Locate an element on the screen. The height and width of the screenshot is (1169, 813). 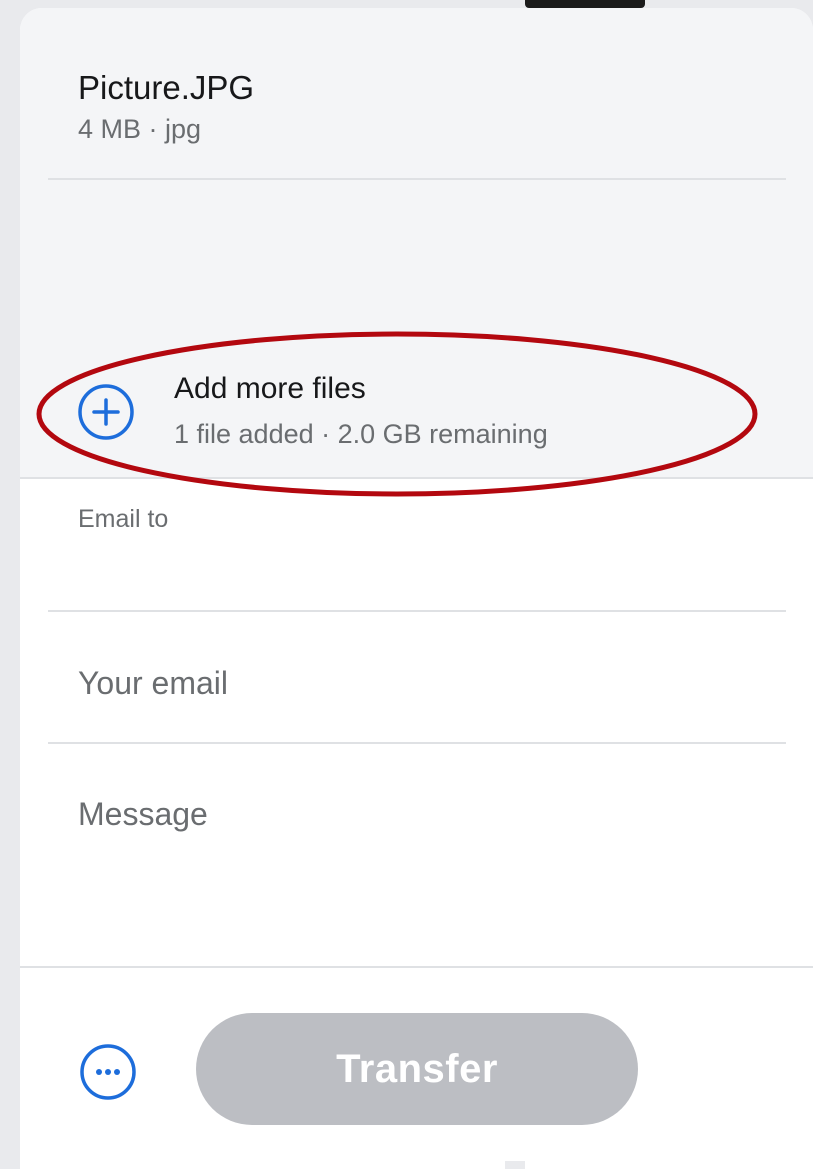
file-item: Picture.JPG 4 MB · jpg is located at coordinates (166, 107).